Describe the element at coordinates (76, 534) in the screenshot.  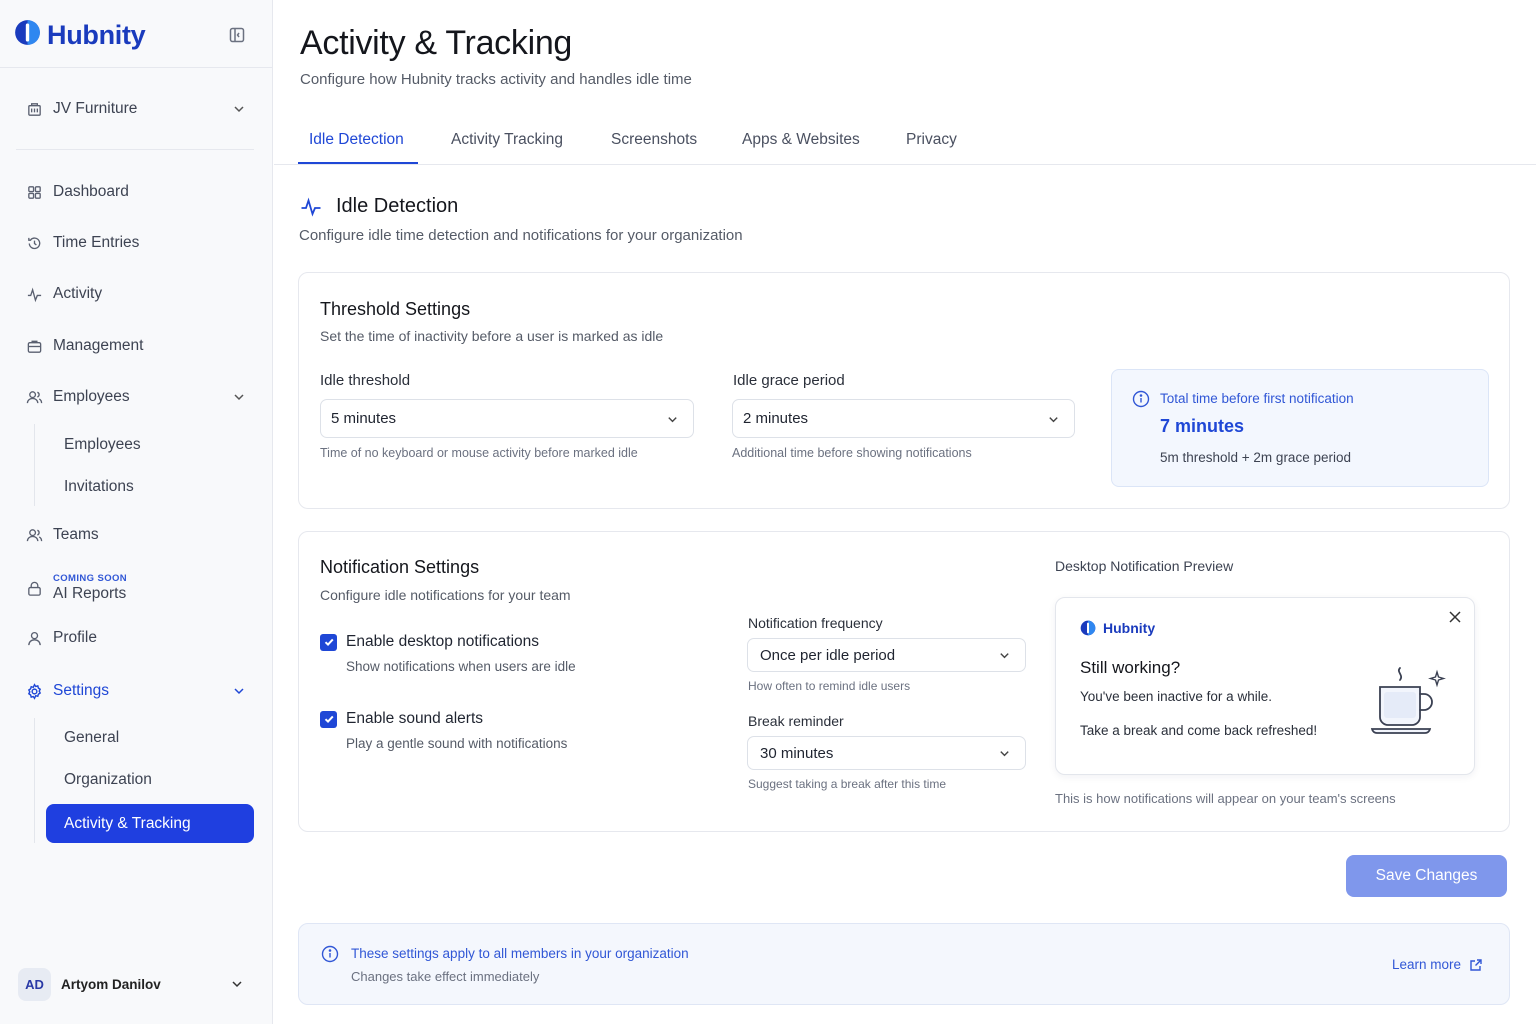
I see `sidebar-item-label: Teams` at that location.